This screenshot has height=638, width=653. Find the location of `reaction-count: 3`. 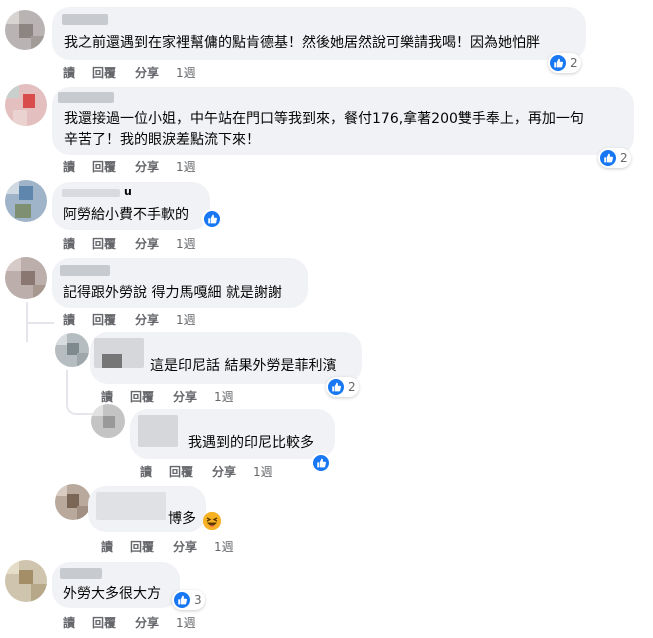

reaction-count: 3 is located at coordinates (188, 600).